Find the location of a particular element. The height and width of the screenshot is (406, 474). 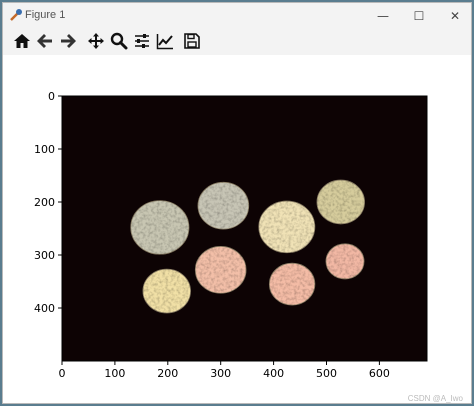

edit-axis-button is located at coordinates (165, 41).